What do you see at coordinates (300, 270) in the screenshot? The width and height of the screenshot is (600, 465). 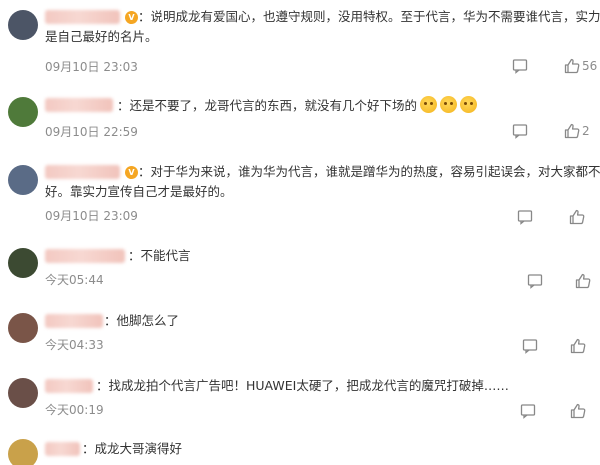 I see `comment-item: ：不能代言 今天05:44` at bounding box center [300, 270].